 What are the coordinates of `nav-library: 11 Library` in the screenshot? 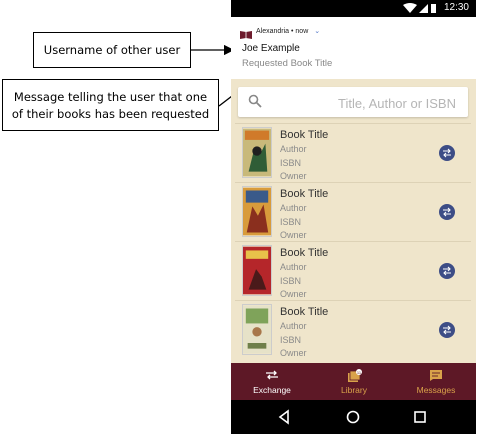 It's located at (354, 381).